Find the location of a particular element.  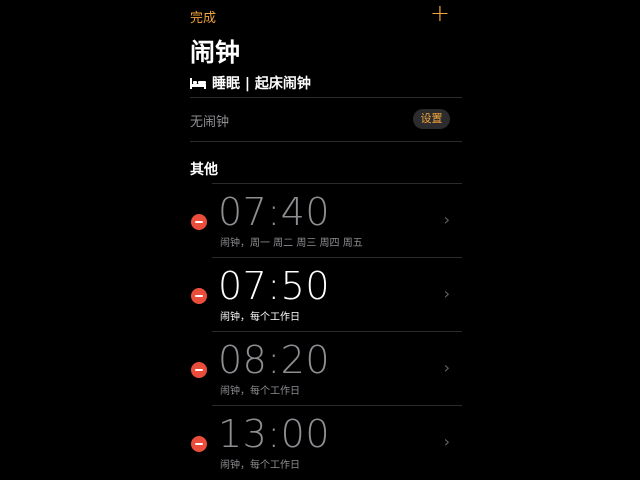

alarm-time: 07:50 is located at coordinates (274, 286).